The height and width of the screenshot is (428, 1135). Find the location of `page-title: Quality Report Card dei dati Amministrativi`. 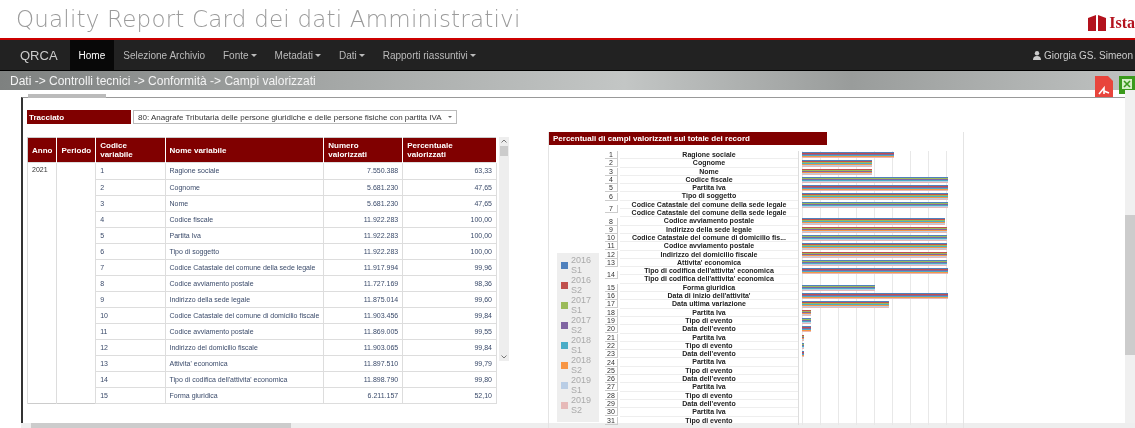

page-title: Quality Report Card dei dati Amministrativi is located at coordinates (268, 19).